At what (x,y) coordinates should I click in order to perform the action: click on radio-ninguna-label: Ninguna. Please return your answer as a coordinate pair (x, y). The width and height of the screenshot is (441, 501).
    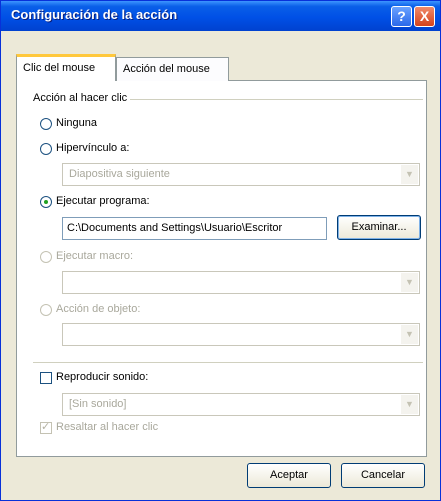
    Looking at the image, I should click on (76, 123).